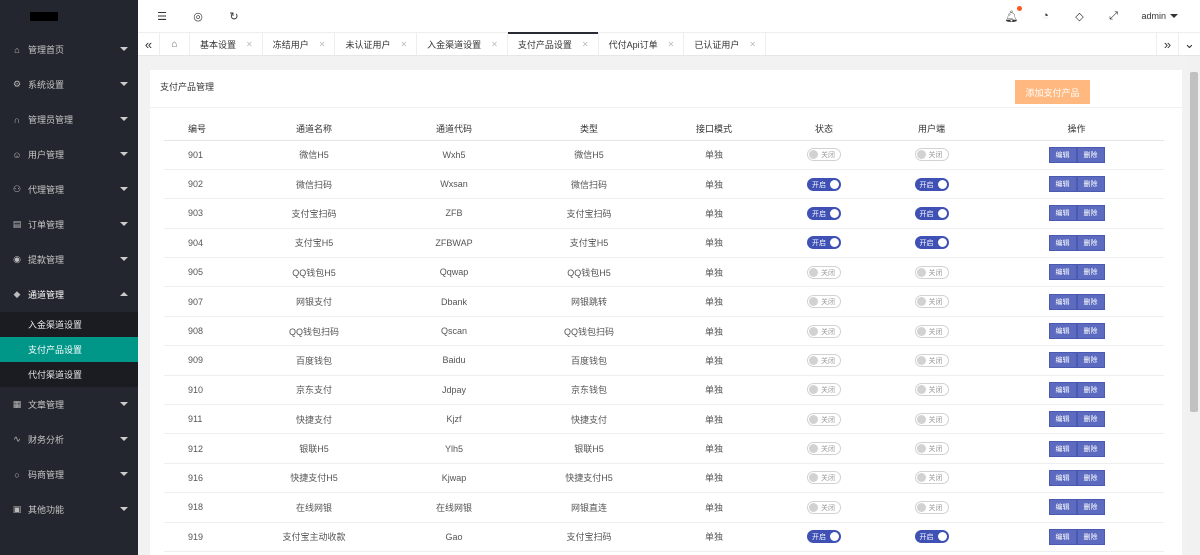  Describe the element at coordinates (69, 189) in the screenshot. I see `sidebar-item-agent: ⚇ 代理管理` at that location.